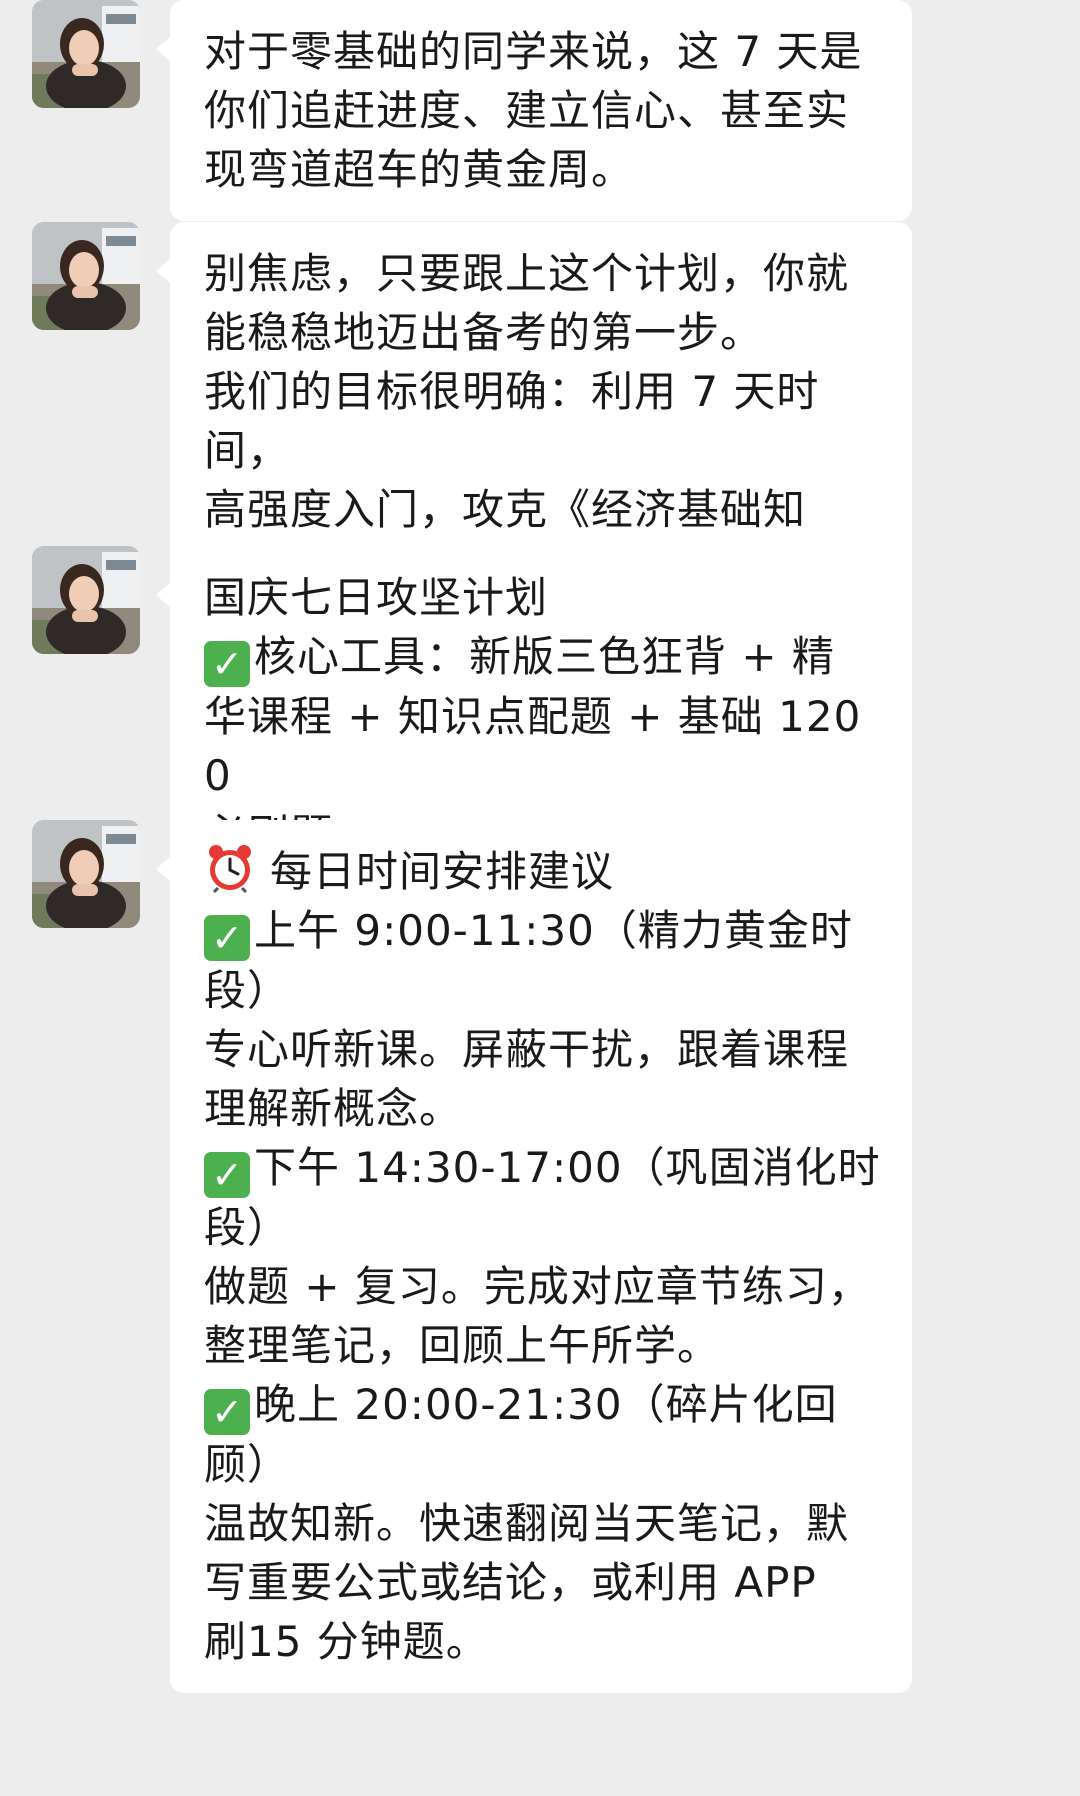  What do you see at coordinates (527, 1523) in the screenshot?
I see `message-text: 温故知新。快速翻阅当天笔记，默` at bounding box center [527, 1523].